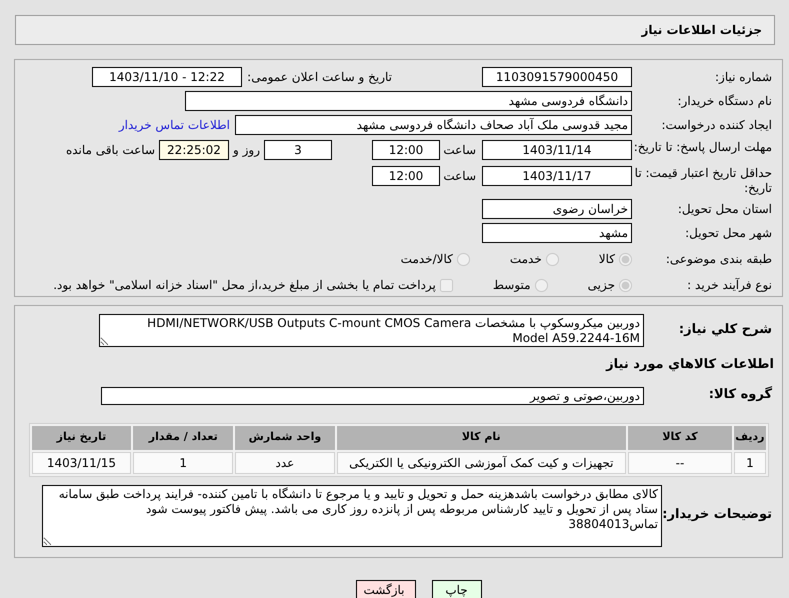  I want to click on field-label: نام دستگاه خریدار:, so click(724, 101).